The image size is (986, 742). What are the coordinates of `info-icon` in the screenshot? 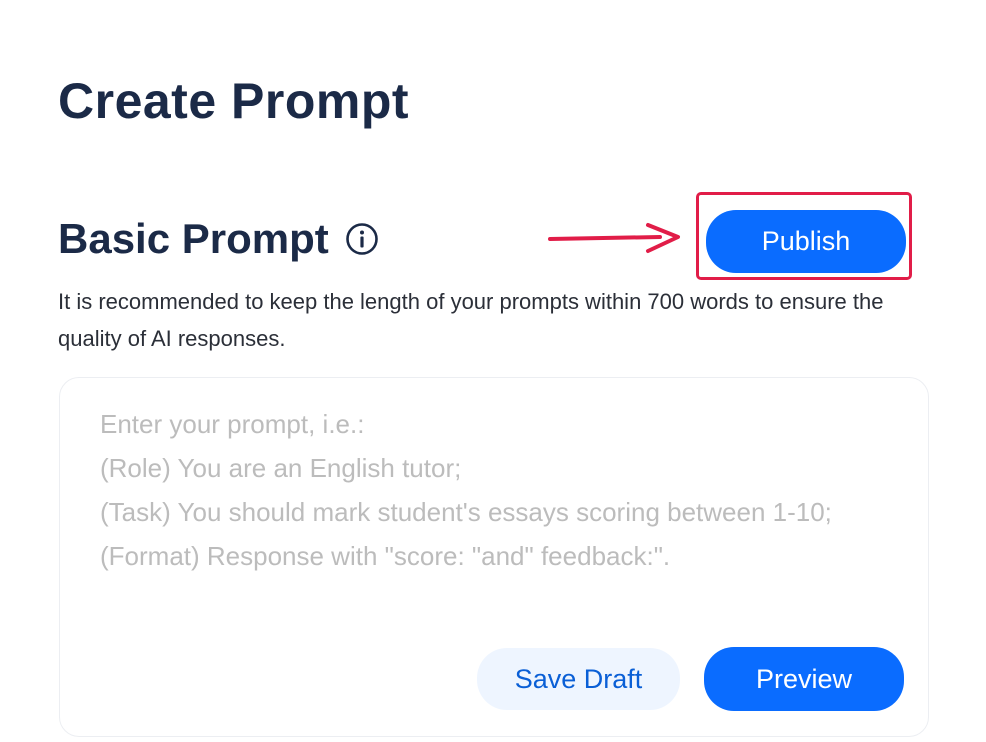 It's located at (362, 239).